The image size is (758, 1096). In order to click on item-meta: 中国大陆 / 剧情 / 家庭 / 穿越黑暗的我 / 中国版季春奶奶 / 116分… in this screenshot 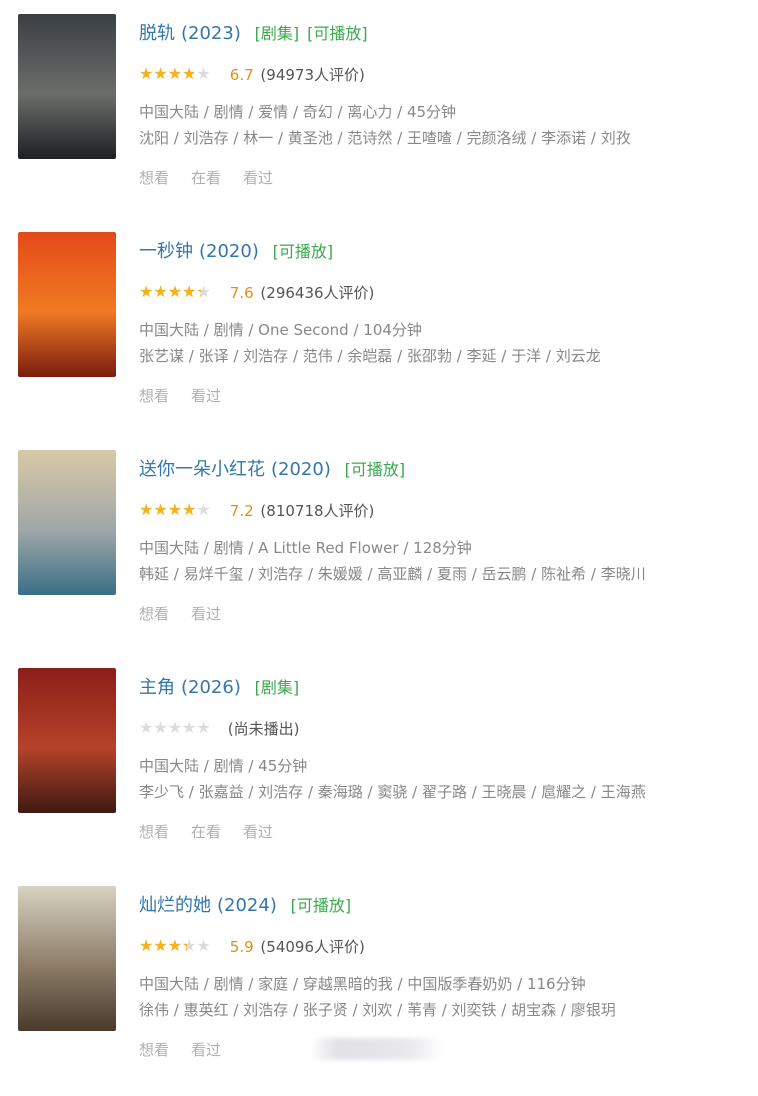, I will do `click(362, 984)`.